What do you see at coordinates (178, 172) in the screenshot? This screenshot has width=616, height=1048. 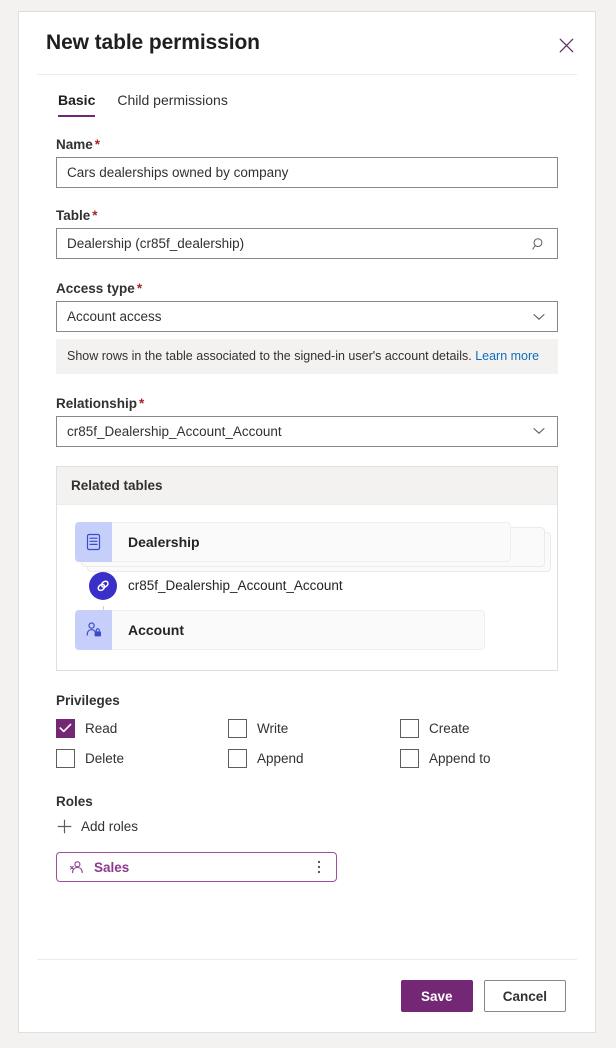 I see `name-input-value: Cars dealerships owned by company` at bounding box center [178, 172].